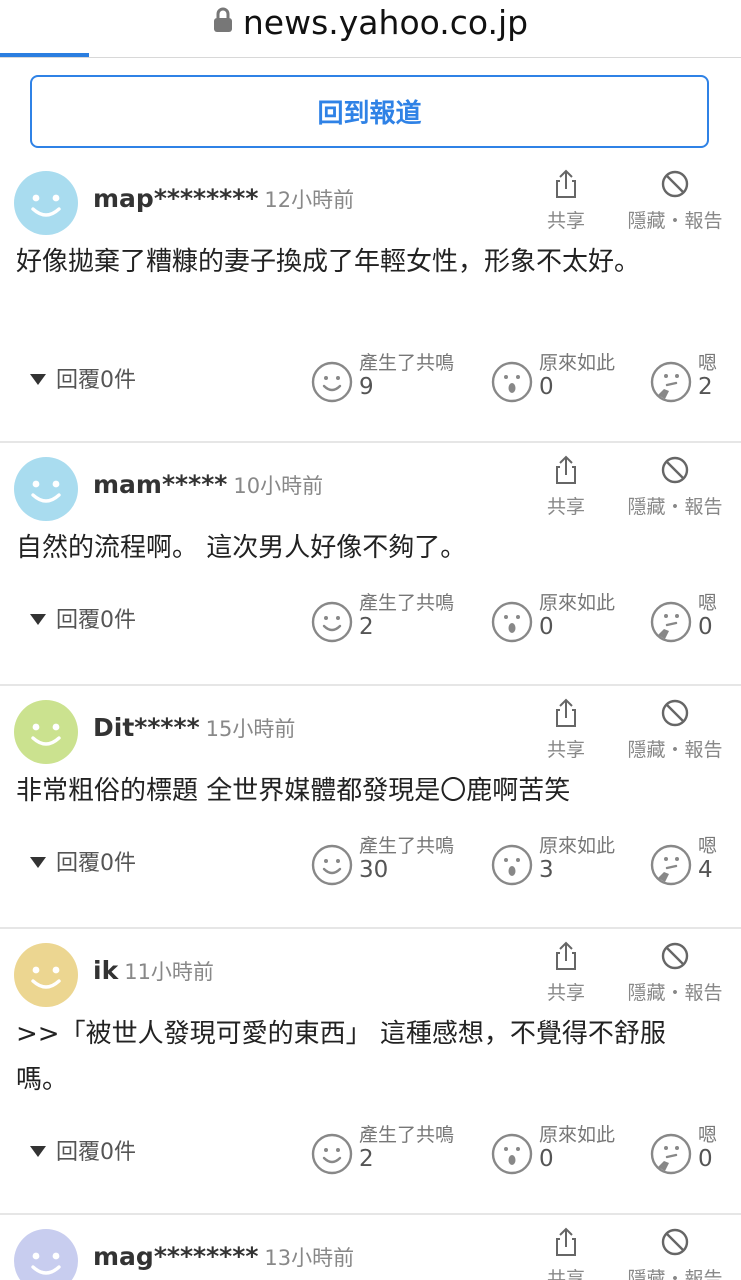  What do you see at coordinates (169, 972) in the screenshot?
I see `comment-time: 11小時前` at bounding box center [169, 972].